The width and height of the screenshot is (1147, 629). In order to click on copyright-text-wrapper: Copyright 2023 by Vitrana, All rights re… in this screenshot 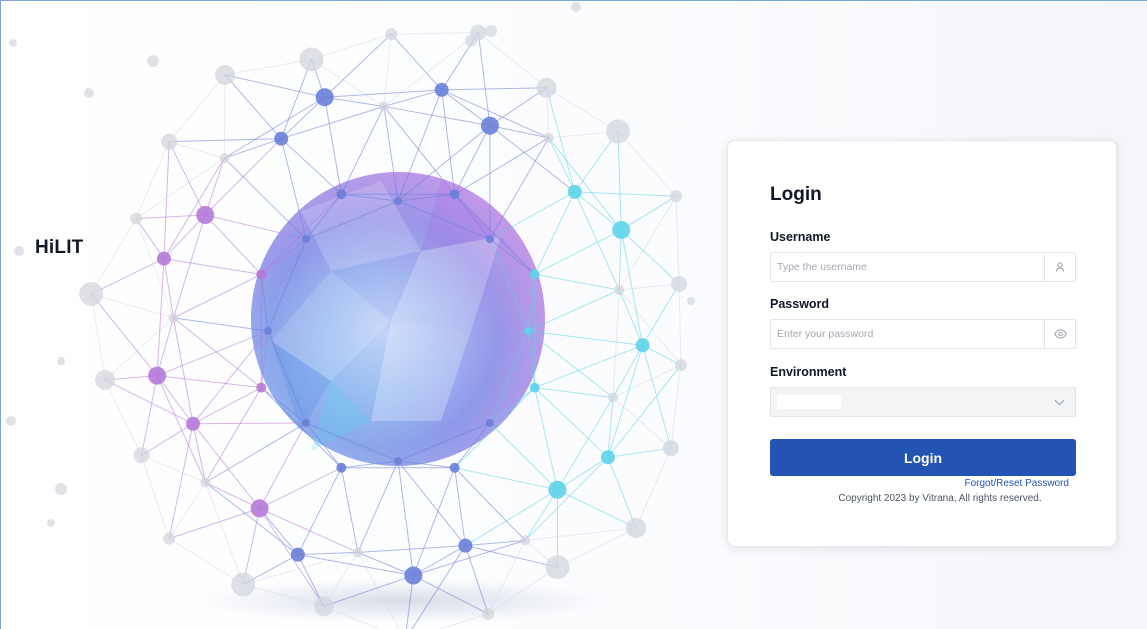, I will do `click(923, 498)`.